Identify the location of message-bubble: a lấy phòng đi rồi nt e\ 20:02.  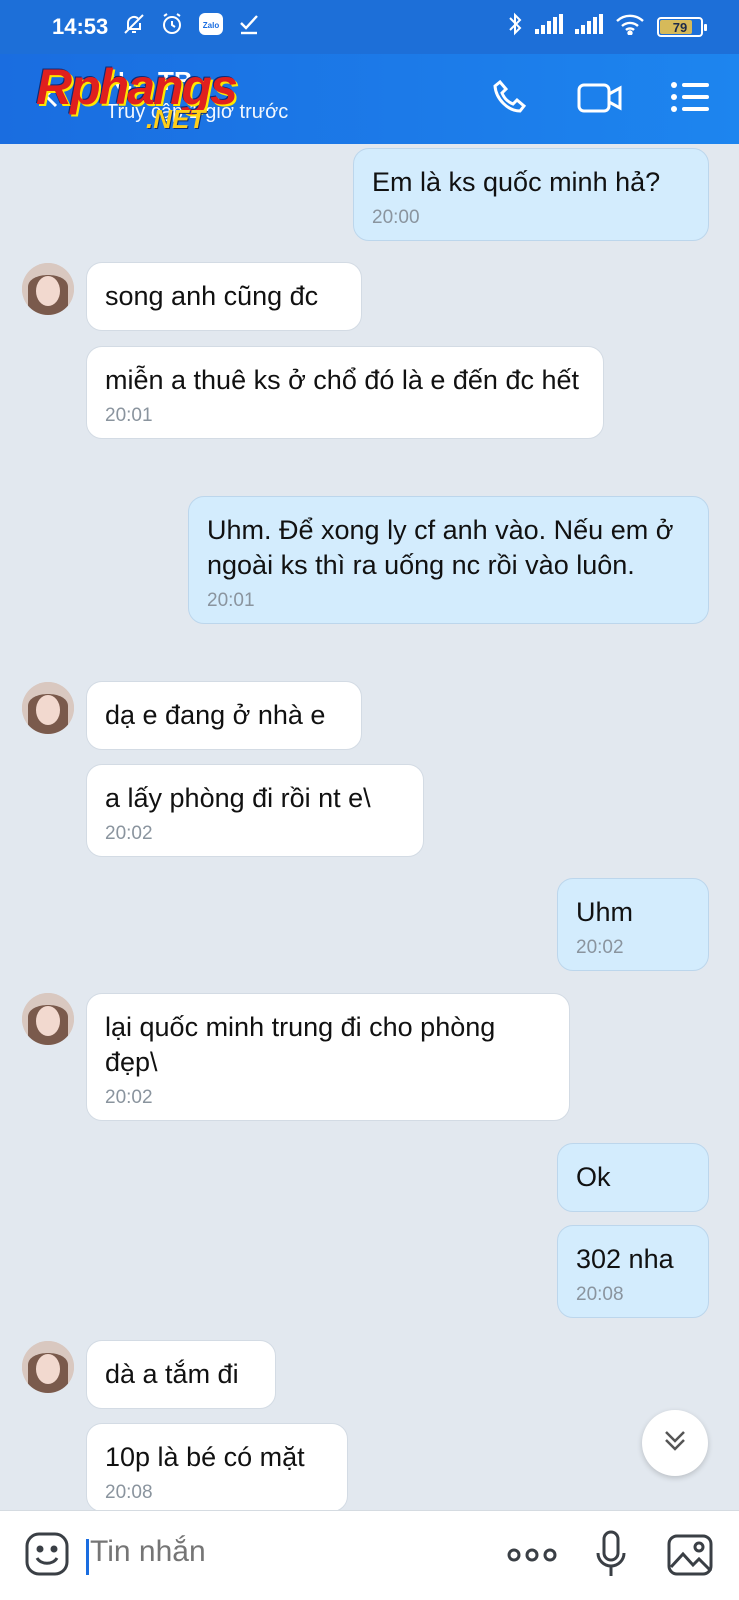
(255, 810).